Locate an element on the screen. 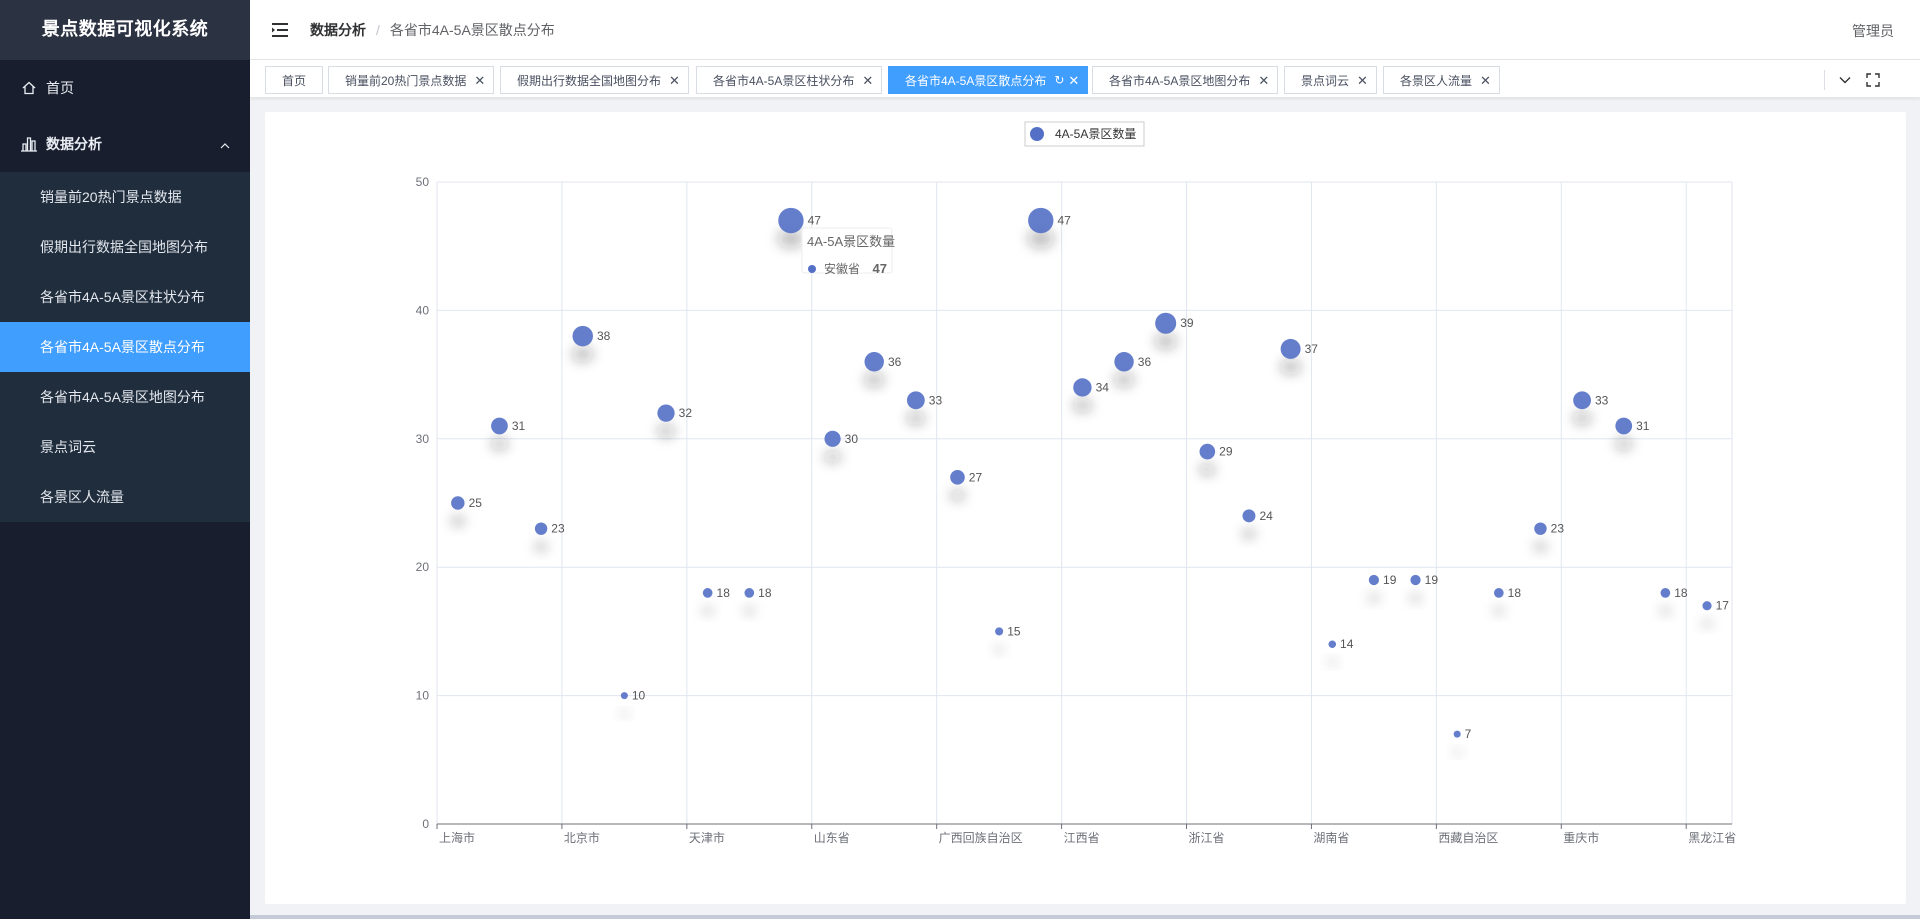 This screenshot has height=919, width=1920. tag-4a5a-bar: 各省市4A-5A景区柱状分布 ✕ is located at coordinates (789, 80).